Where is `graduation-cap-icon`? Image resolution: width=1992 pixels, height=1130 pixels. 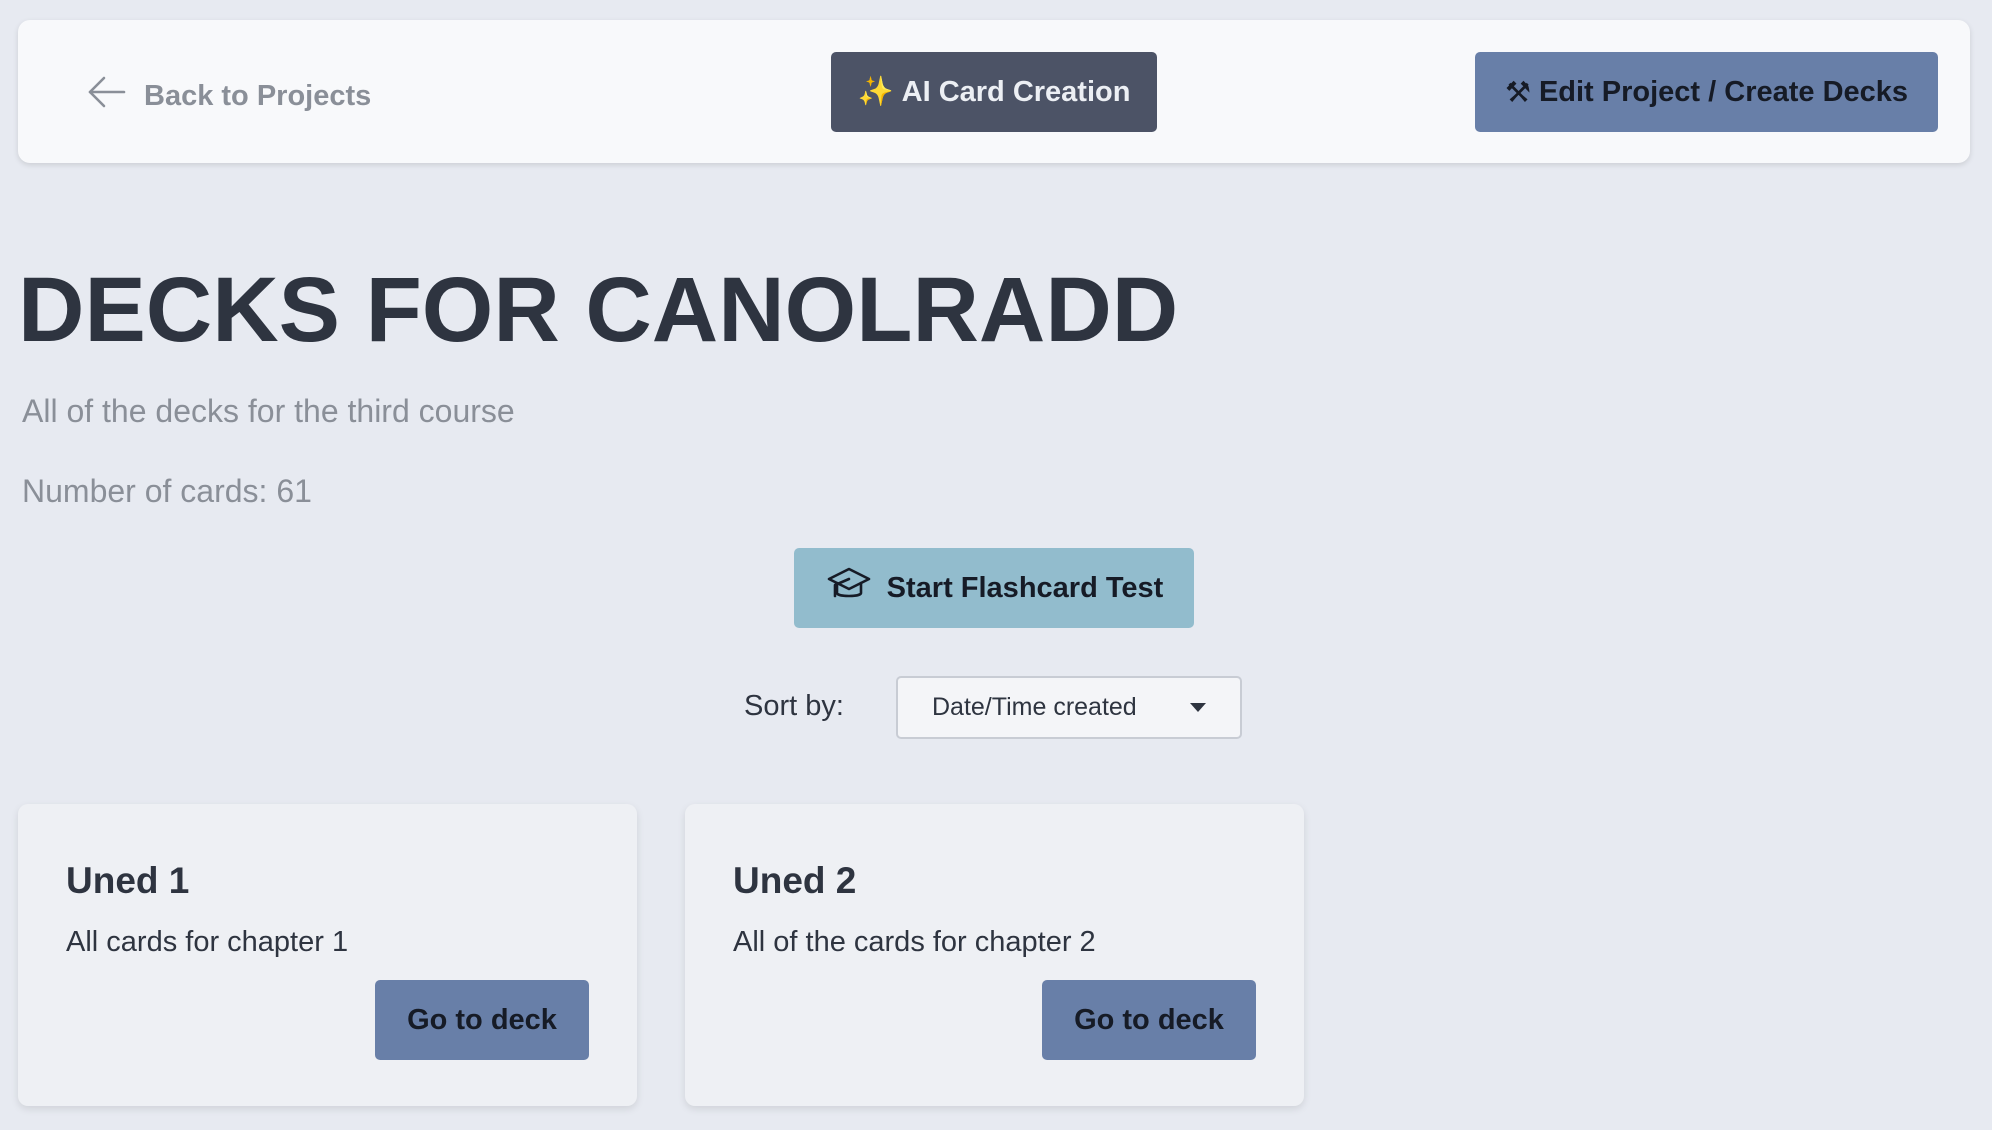 graduation-cap-icon is located at coordinates (849, 588).